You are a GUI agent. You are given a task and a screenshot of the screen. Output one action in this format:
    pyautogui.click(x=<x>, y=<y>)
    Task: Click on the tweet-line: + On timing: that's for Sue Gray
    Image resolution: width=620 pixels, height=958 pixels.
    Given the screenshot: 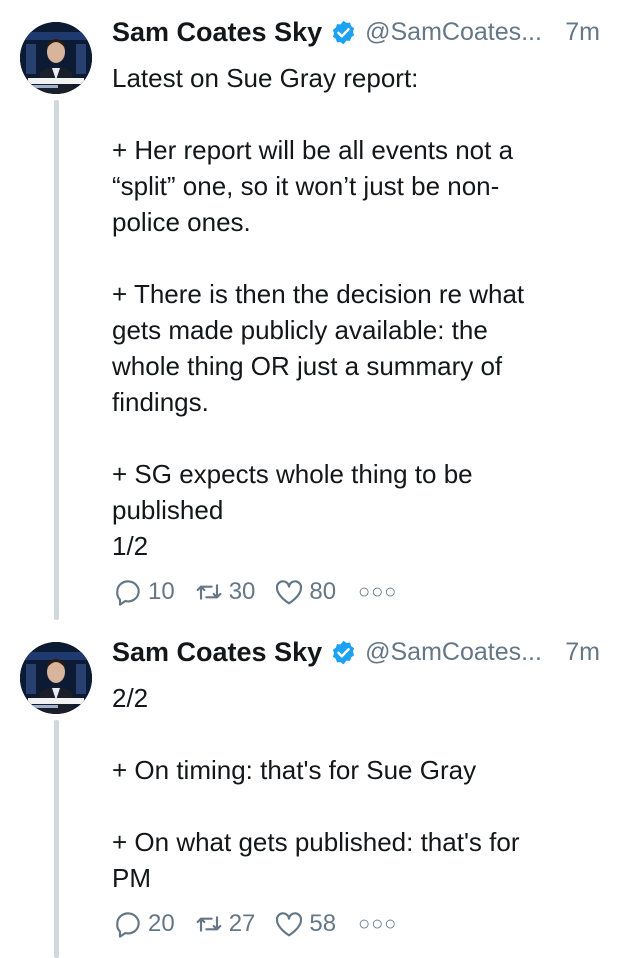 What is the action you would take?
    pyautogui.click(x=294, y=770)
    